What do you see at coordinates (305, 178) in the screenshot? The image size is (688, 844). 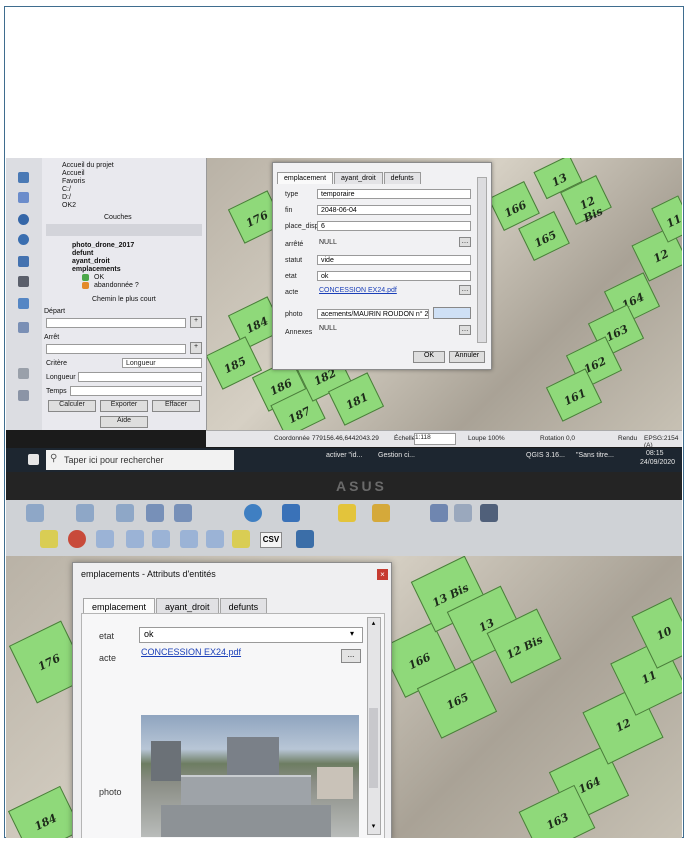 I see `tab-emplacement: emplacement` at bounding box center [305, 178].